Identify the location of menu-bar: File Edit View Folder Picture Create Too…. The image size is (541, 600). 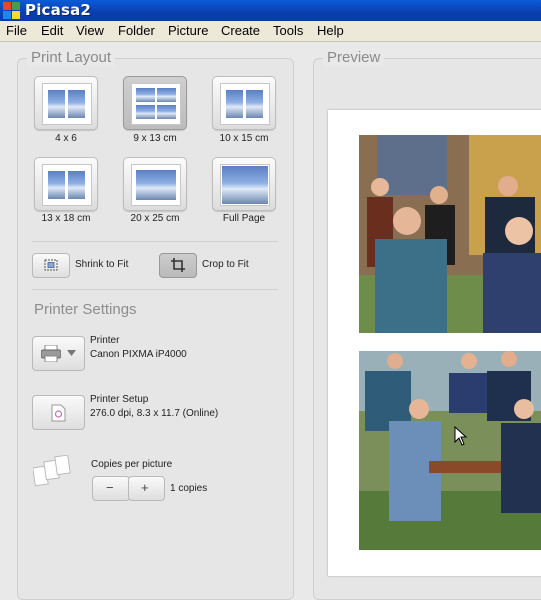
(270, 31).